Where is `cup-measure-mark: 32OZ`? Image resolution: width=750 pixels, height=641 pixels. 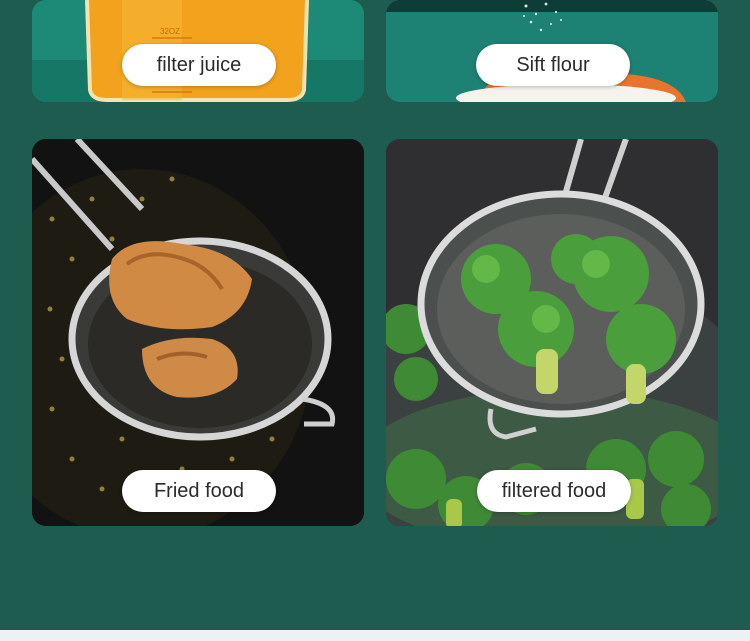 cup-measure-mark: 32OZ is located at coordinates (170, 31).